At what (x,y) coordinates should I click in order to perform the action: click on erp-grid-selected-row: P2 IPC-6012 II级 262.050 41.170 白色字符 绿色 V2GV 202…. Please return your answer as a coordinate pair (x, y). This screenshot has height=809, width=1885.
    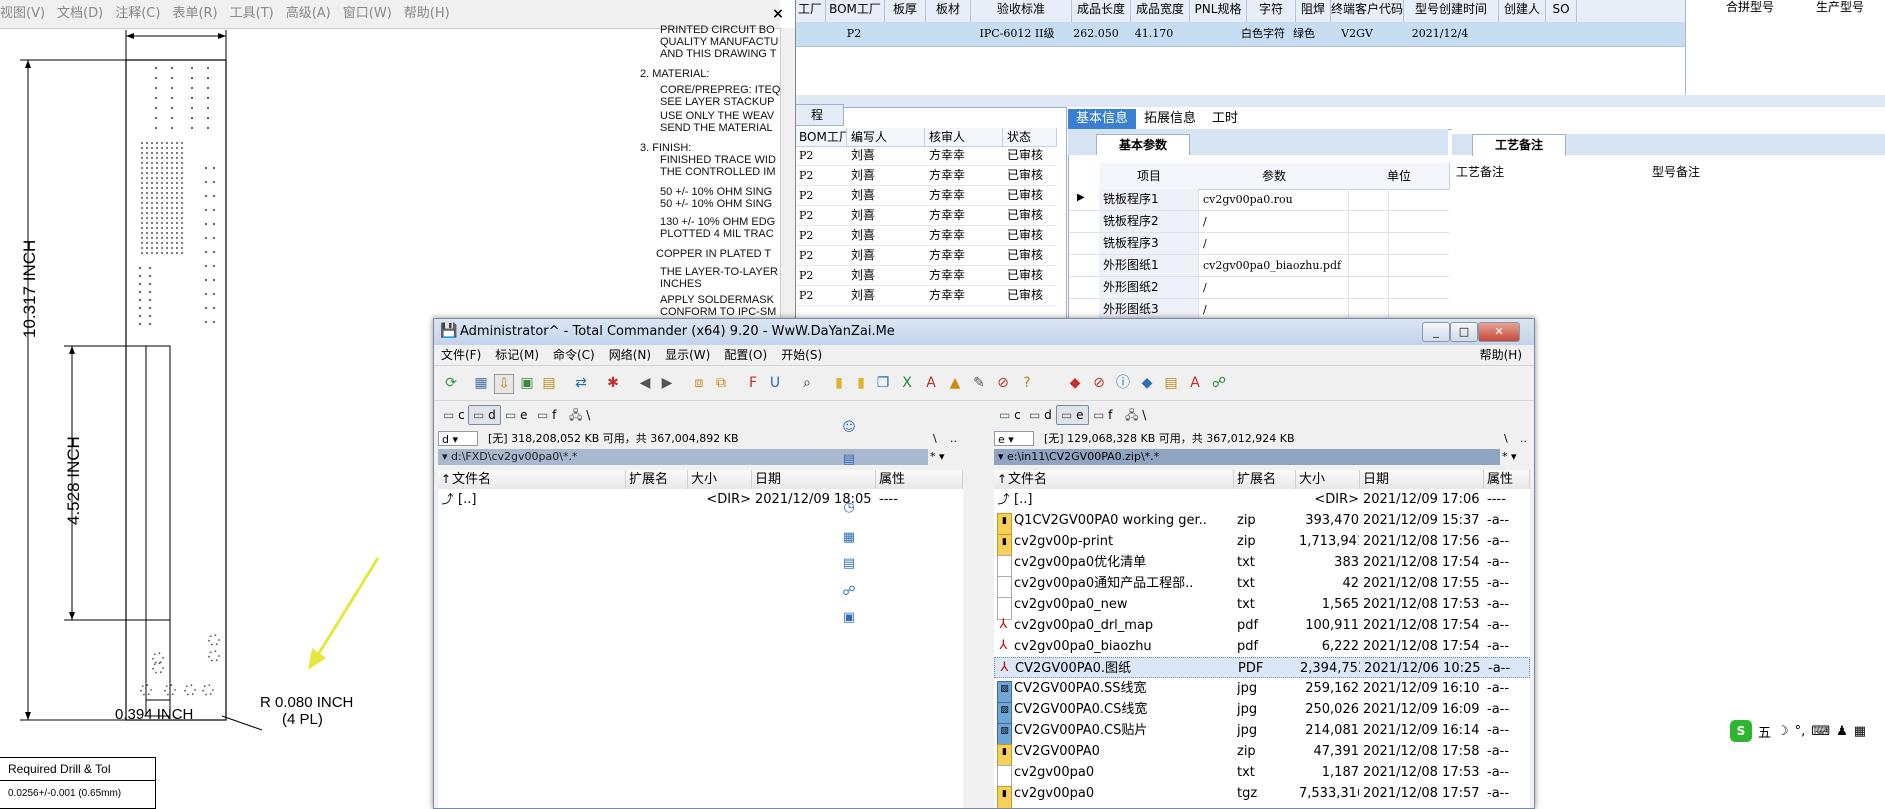
    Looking at the image, I should click on (1240, 34).